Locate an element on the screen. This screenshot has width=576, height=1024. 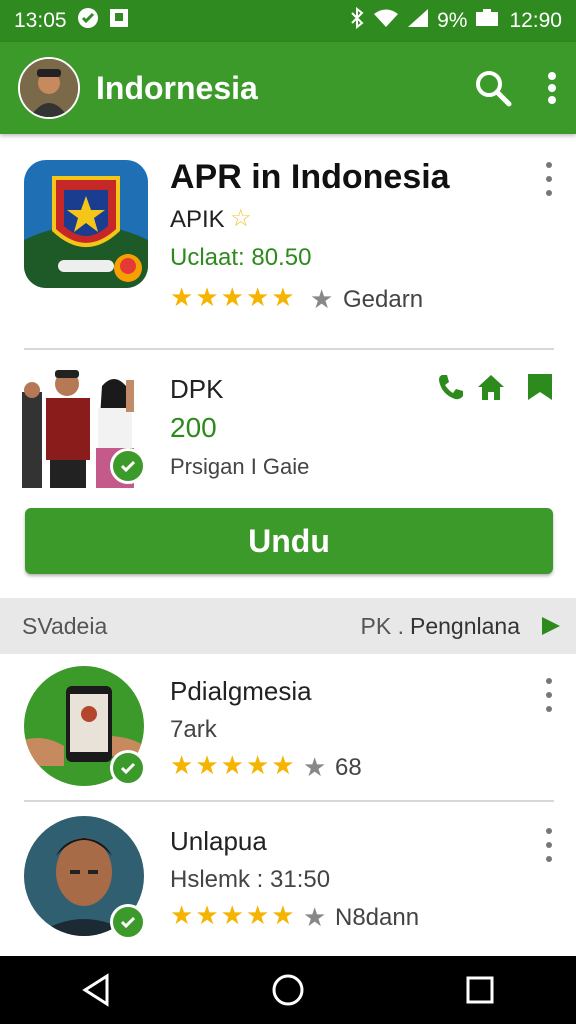
wifi-icon is located at coordinates (386, 21).